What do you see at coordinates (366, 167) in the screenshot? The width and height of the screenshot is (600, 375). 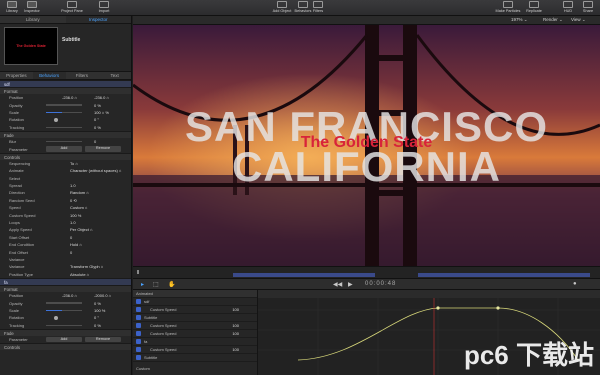 I see `title-california: CALIFORNIA` at bounding box center [366, 167].